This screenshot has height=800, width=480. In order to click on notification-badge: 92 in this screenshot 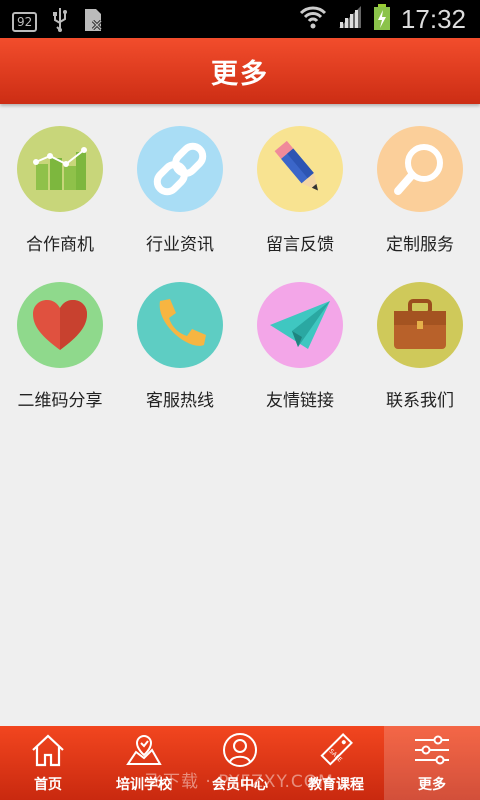, I will do `click(25, 22)`.